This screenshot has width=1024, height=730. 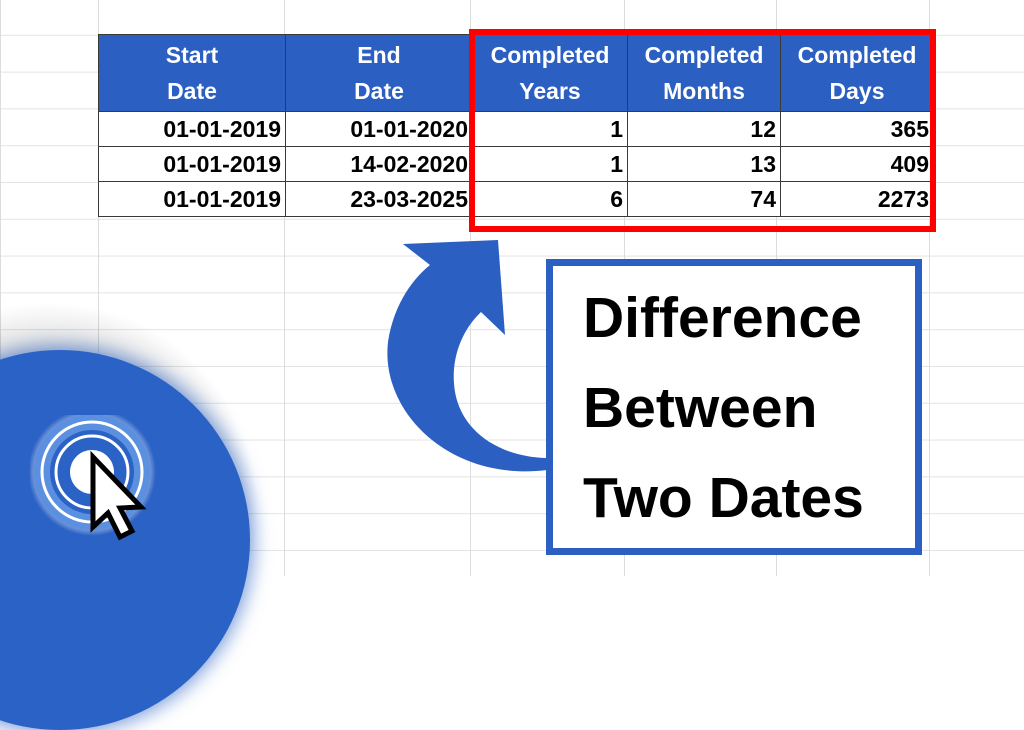 What do you see at coordinates (379, 164) in the screenshot?
I see `cell-end-date: 14-02-2020` at bounding box center [379, 164].